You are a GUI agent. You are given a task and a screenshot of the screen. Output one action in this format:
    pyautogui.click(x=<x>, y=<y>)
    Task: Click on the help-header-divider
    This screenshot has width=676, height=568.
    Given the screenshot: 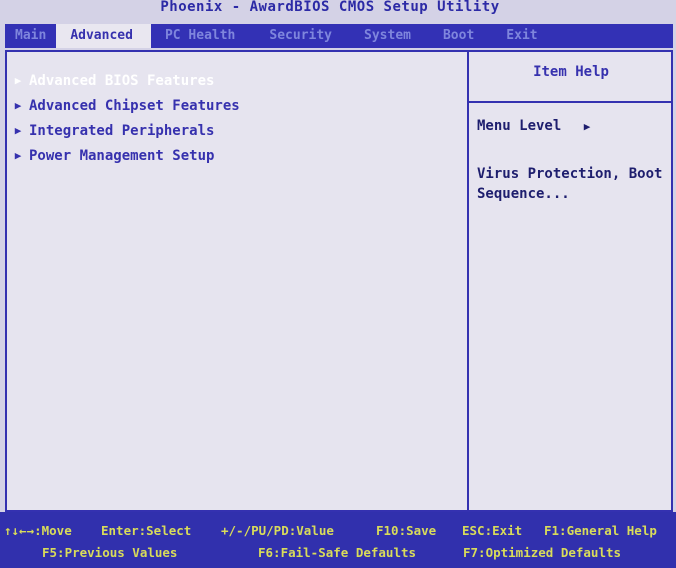 What is the action you would take?
    pyautogui.click(x=571, y=102)
    